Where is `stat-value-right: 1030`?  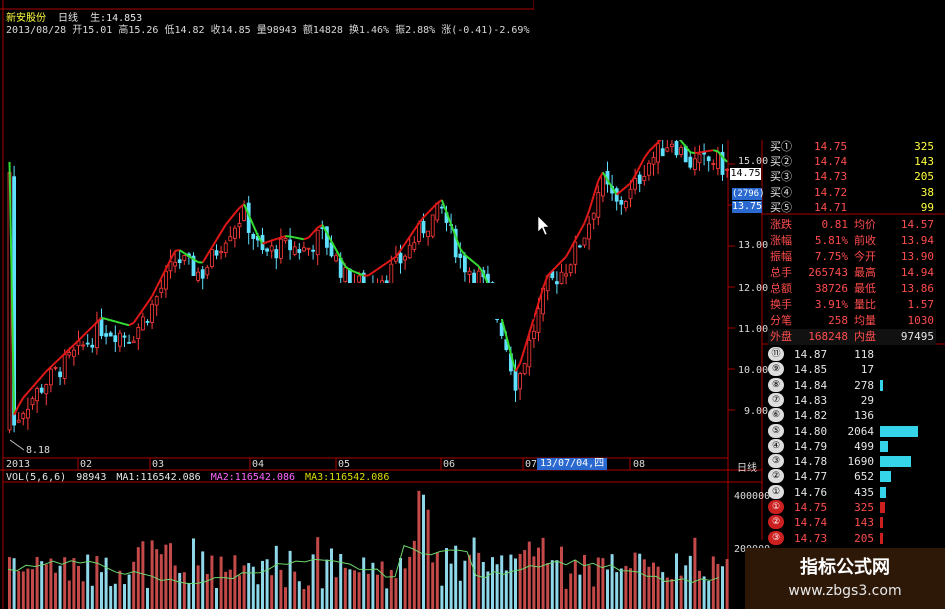 stat-value-right: 1030 is located at coordinates (921, 320).